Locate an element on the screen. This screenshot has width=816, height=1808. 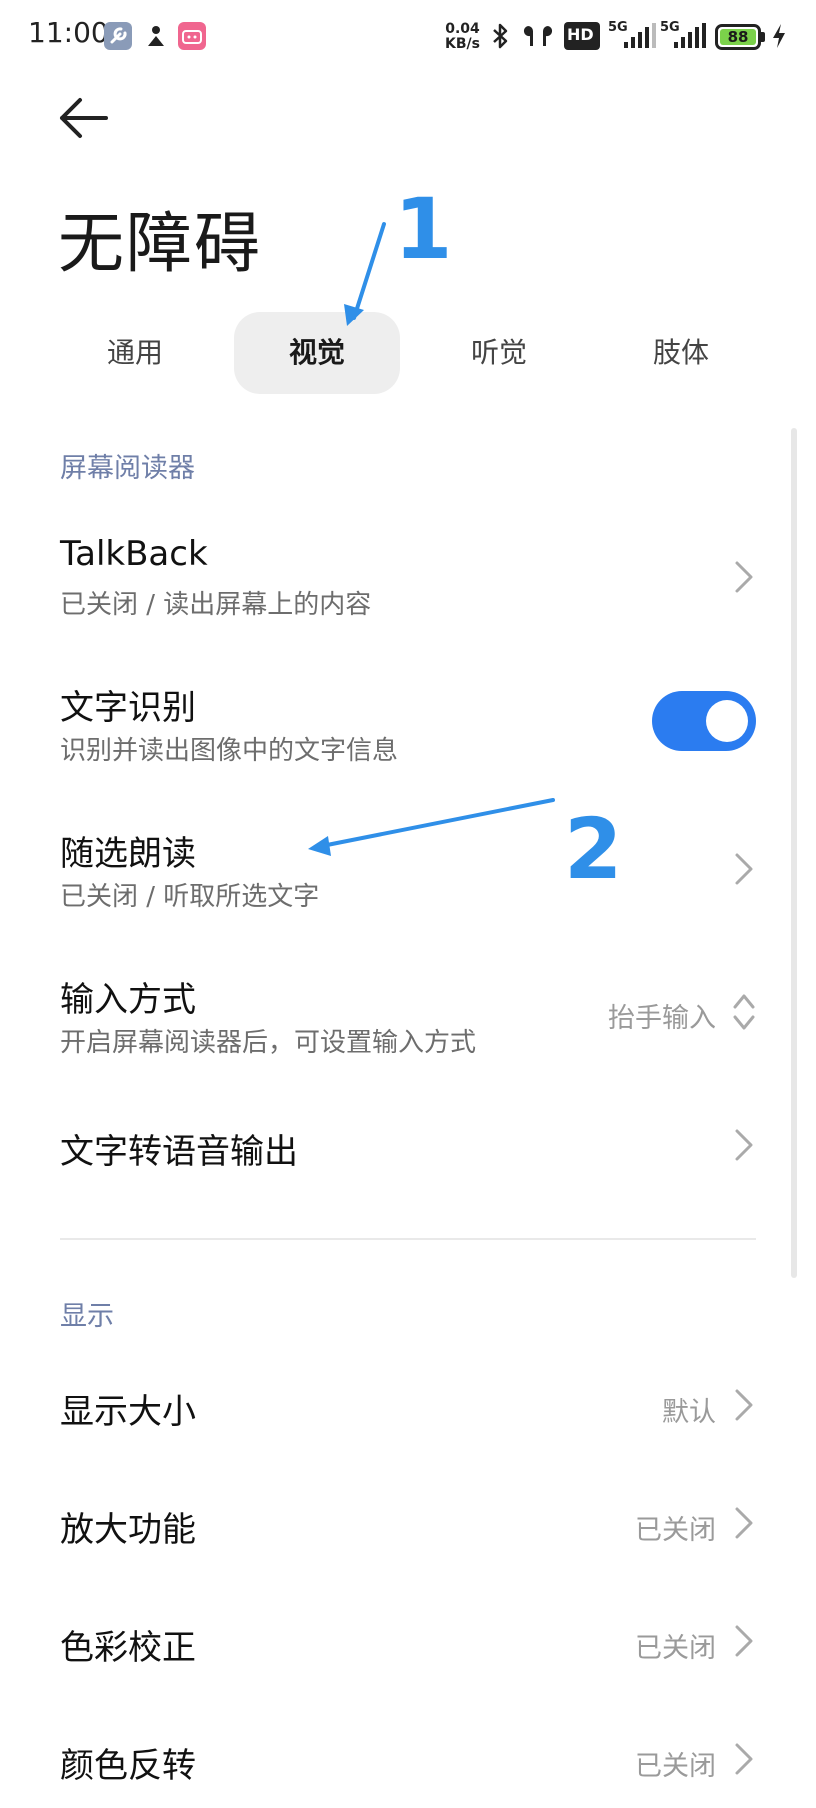
text-recognition-toggle is located at coordinates (704, 721).